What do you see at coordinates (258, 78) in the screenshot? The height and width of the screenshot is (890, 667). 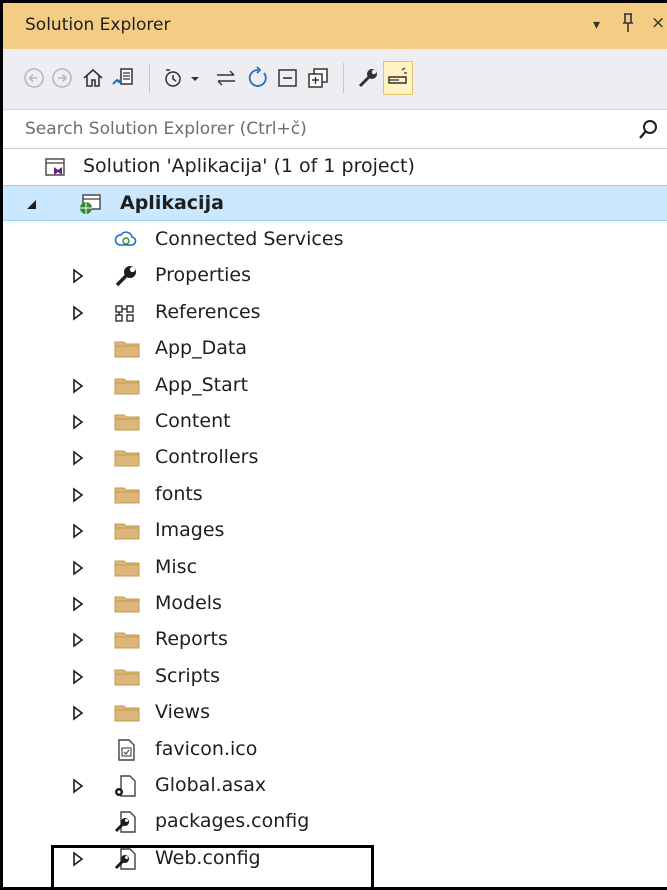 I see `refresh-button` at bounding box center [258, 78].